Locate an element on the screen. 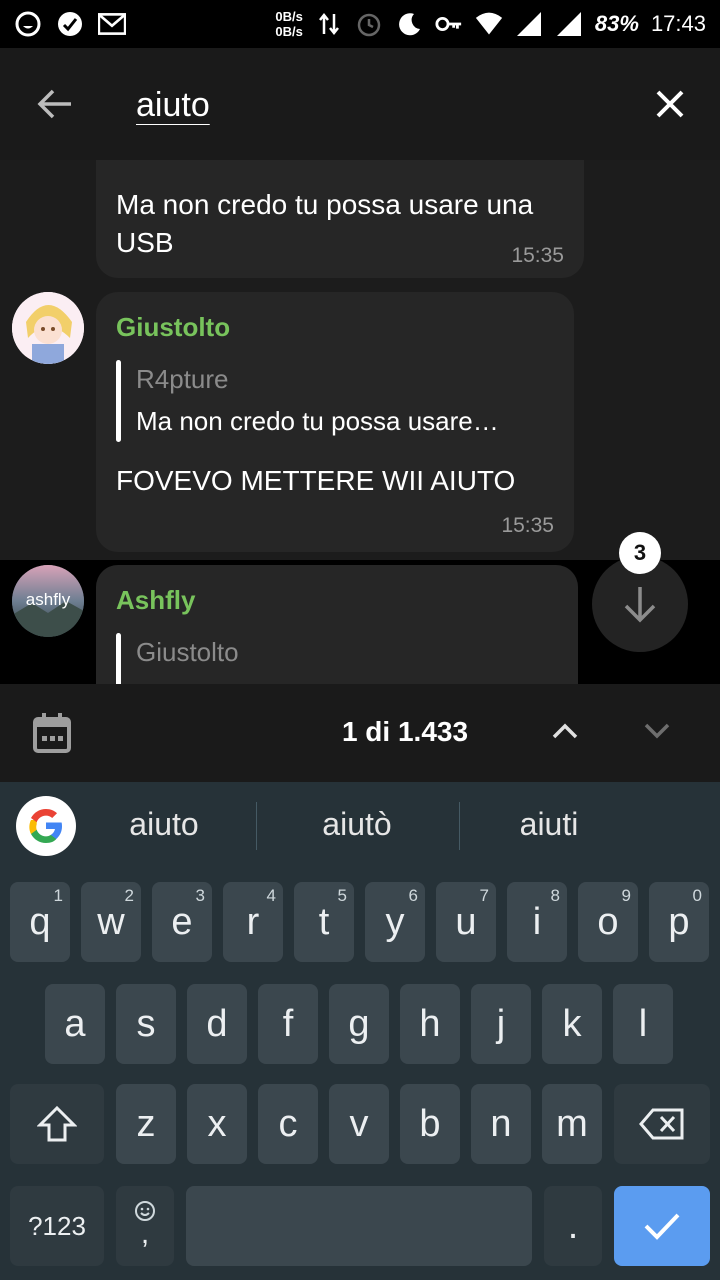 This screenshot has height=1280, width=720. arrow-down-icon is located at coordinates (640, 605).